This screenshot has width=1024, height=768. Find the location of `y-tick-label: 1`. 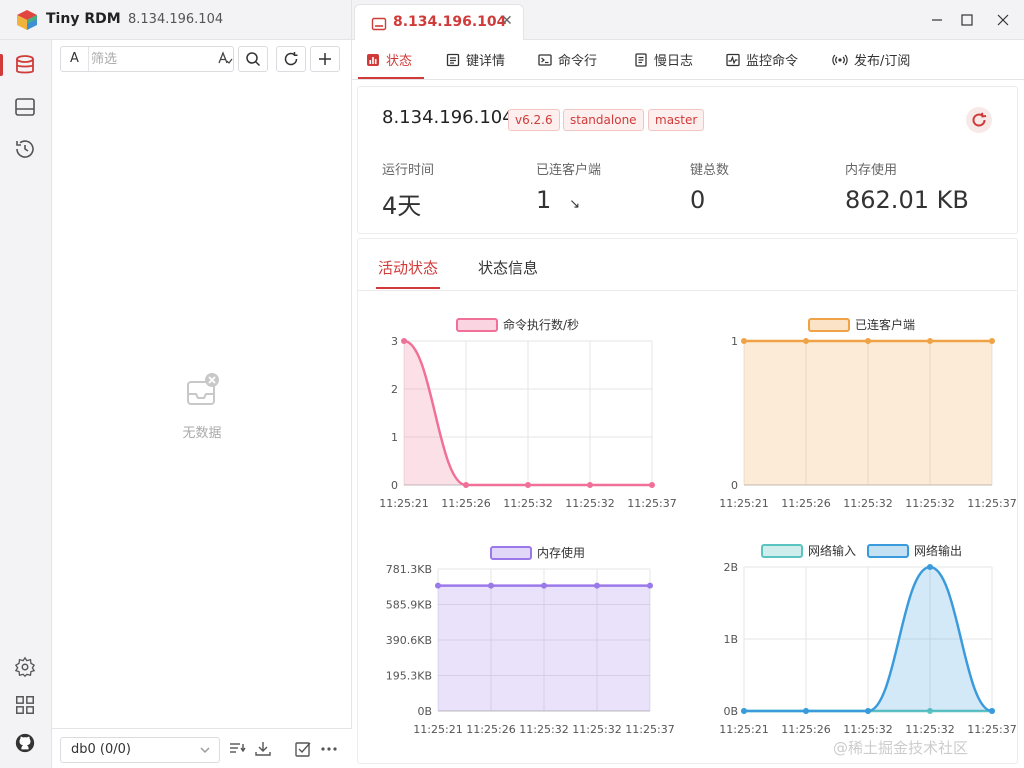

y-tick-label: 1 is located at coordinates (394, 437).